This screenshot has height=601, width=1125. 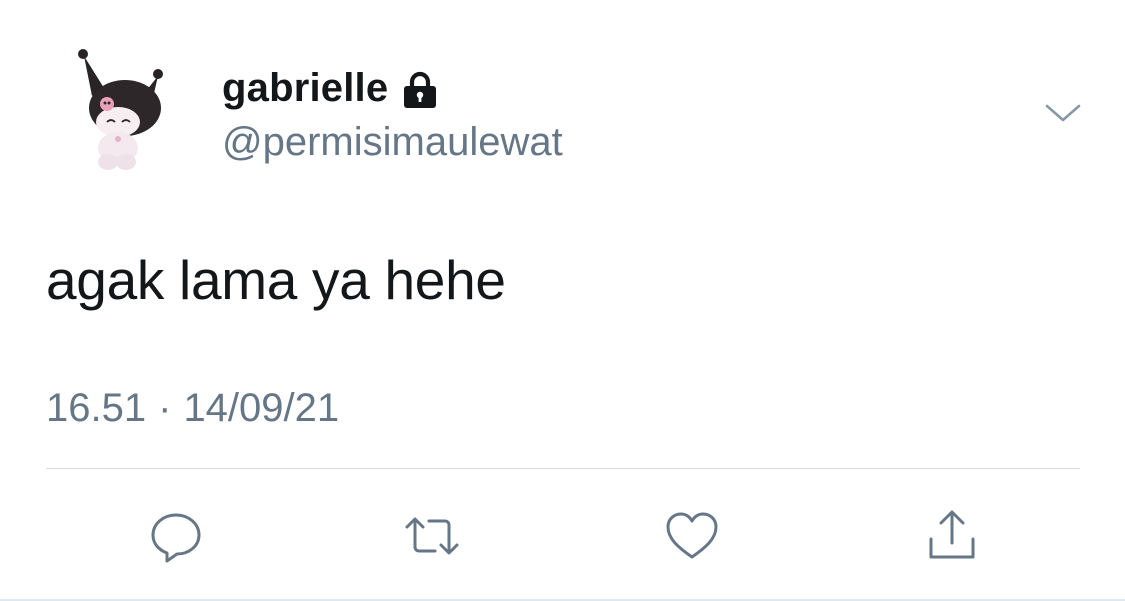 I want to click on like-button, so click(x=692, y=536).